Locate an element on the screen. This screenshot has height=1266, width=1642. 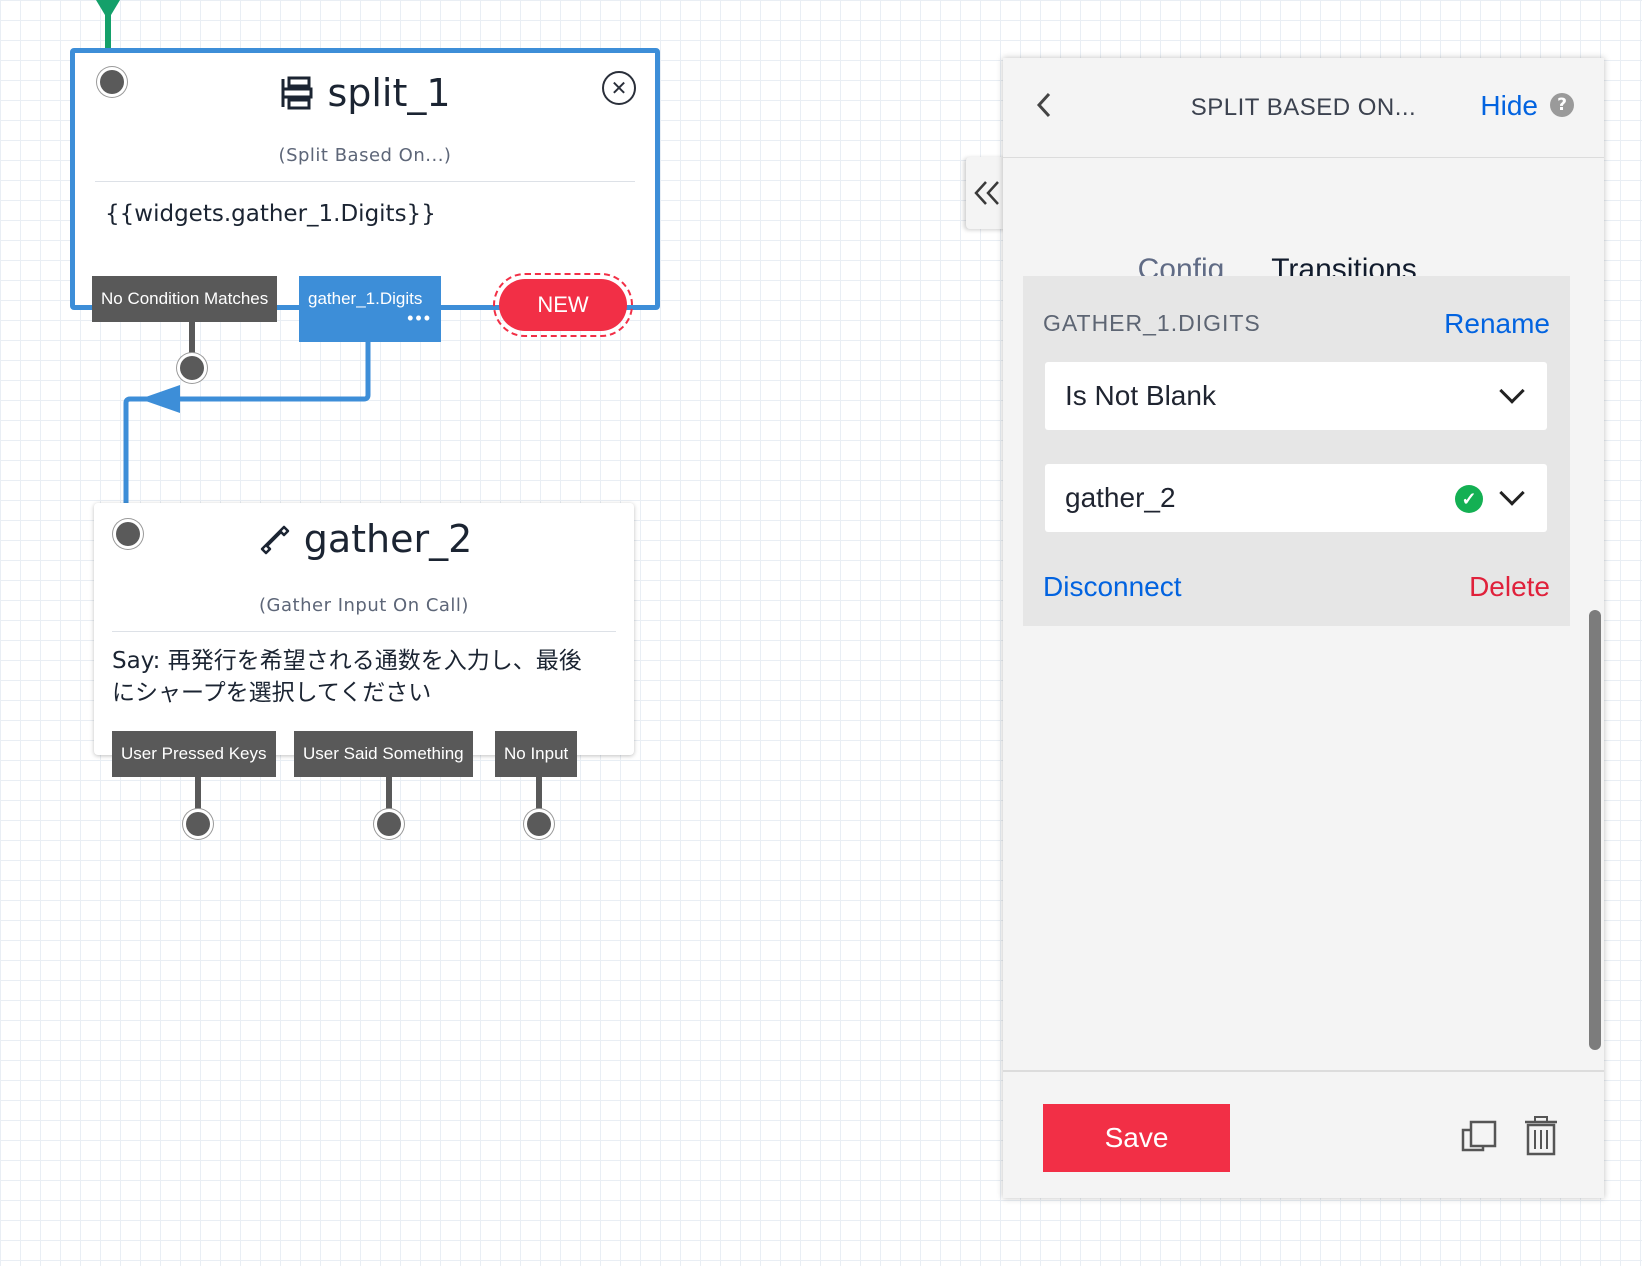
target-value: gather_2 is located at coordinates (1120, 497).